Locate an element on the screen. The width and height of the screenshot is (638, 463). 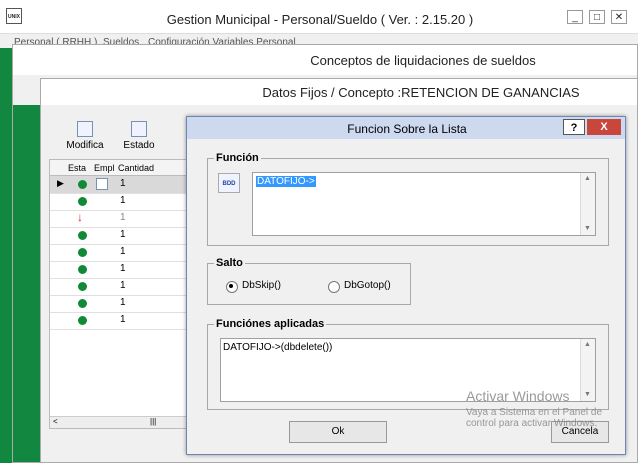
watermark-line3: control para activar Windows. is located at coordinates (532, 423).